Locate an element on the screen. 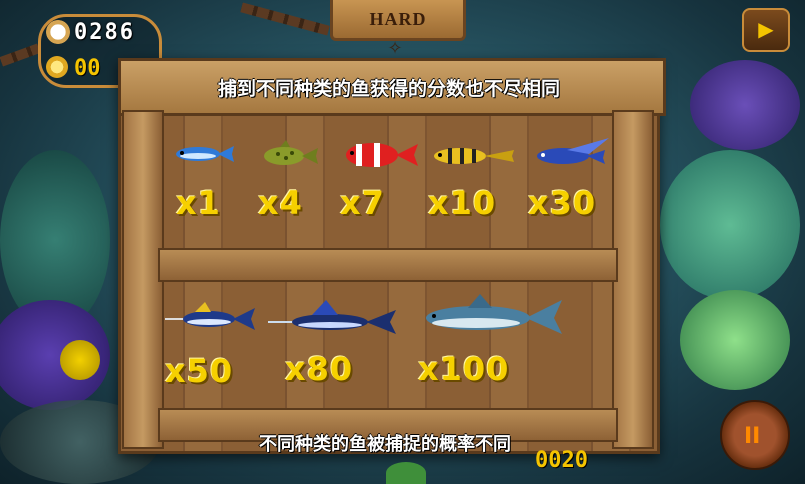 The image size is (805, 484). coin-stack-icon is located at coordinates (57, 67).